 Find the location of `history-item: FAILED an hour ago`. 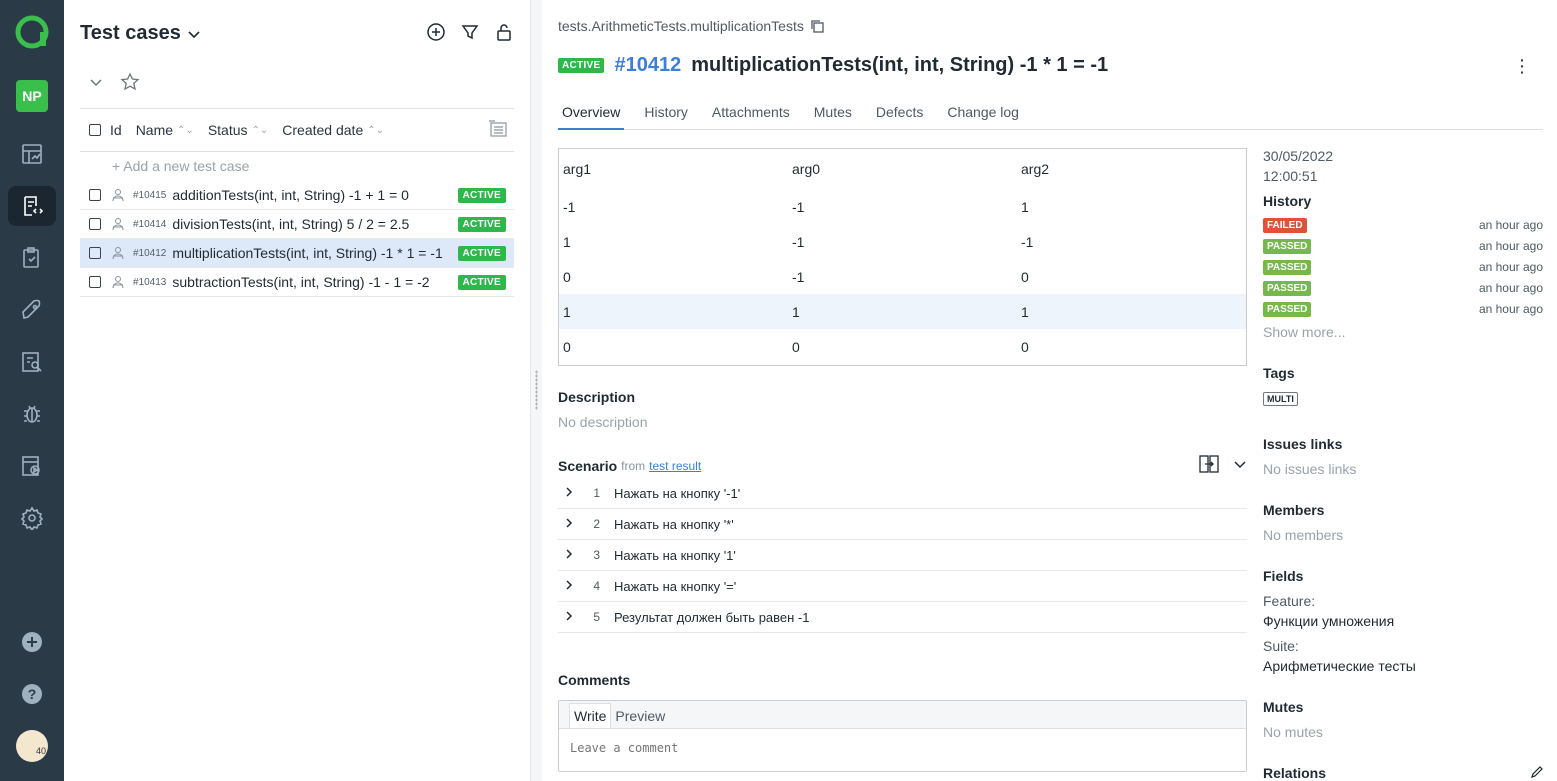

history-item: FAILED an hour ago is located at coordinates (1403, 225).